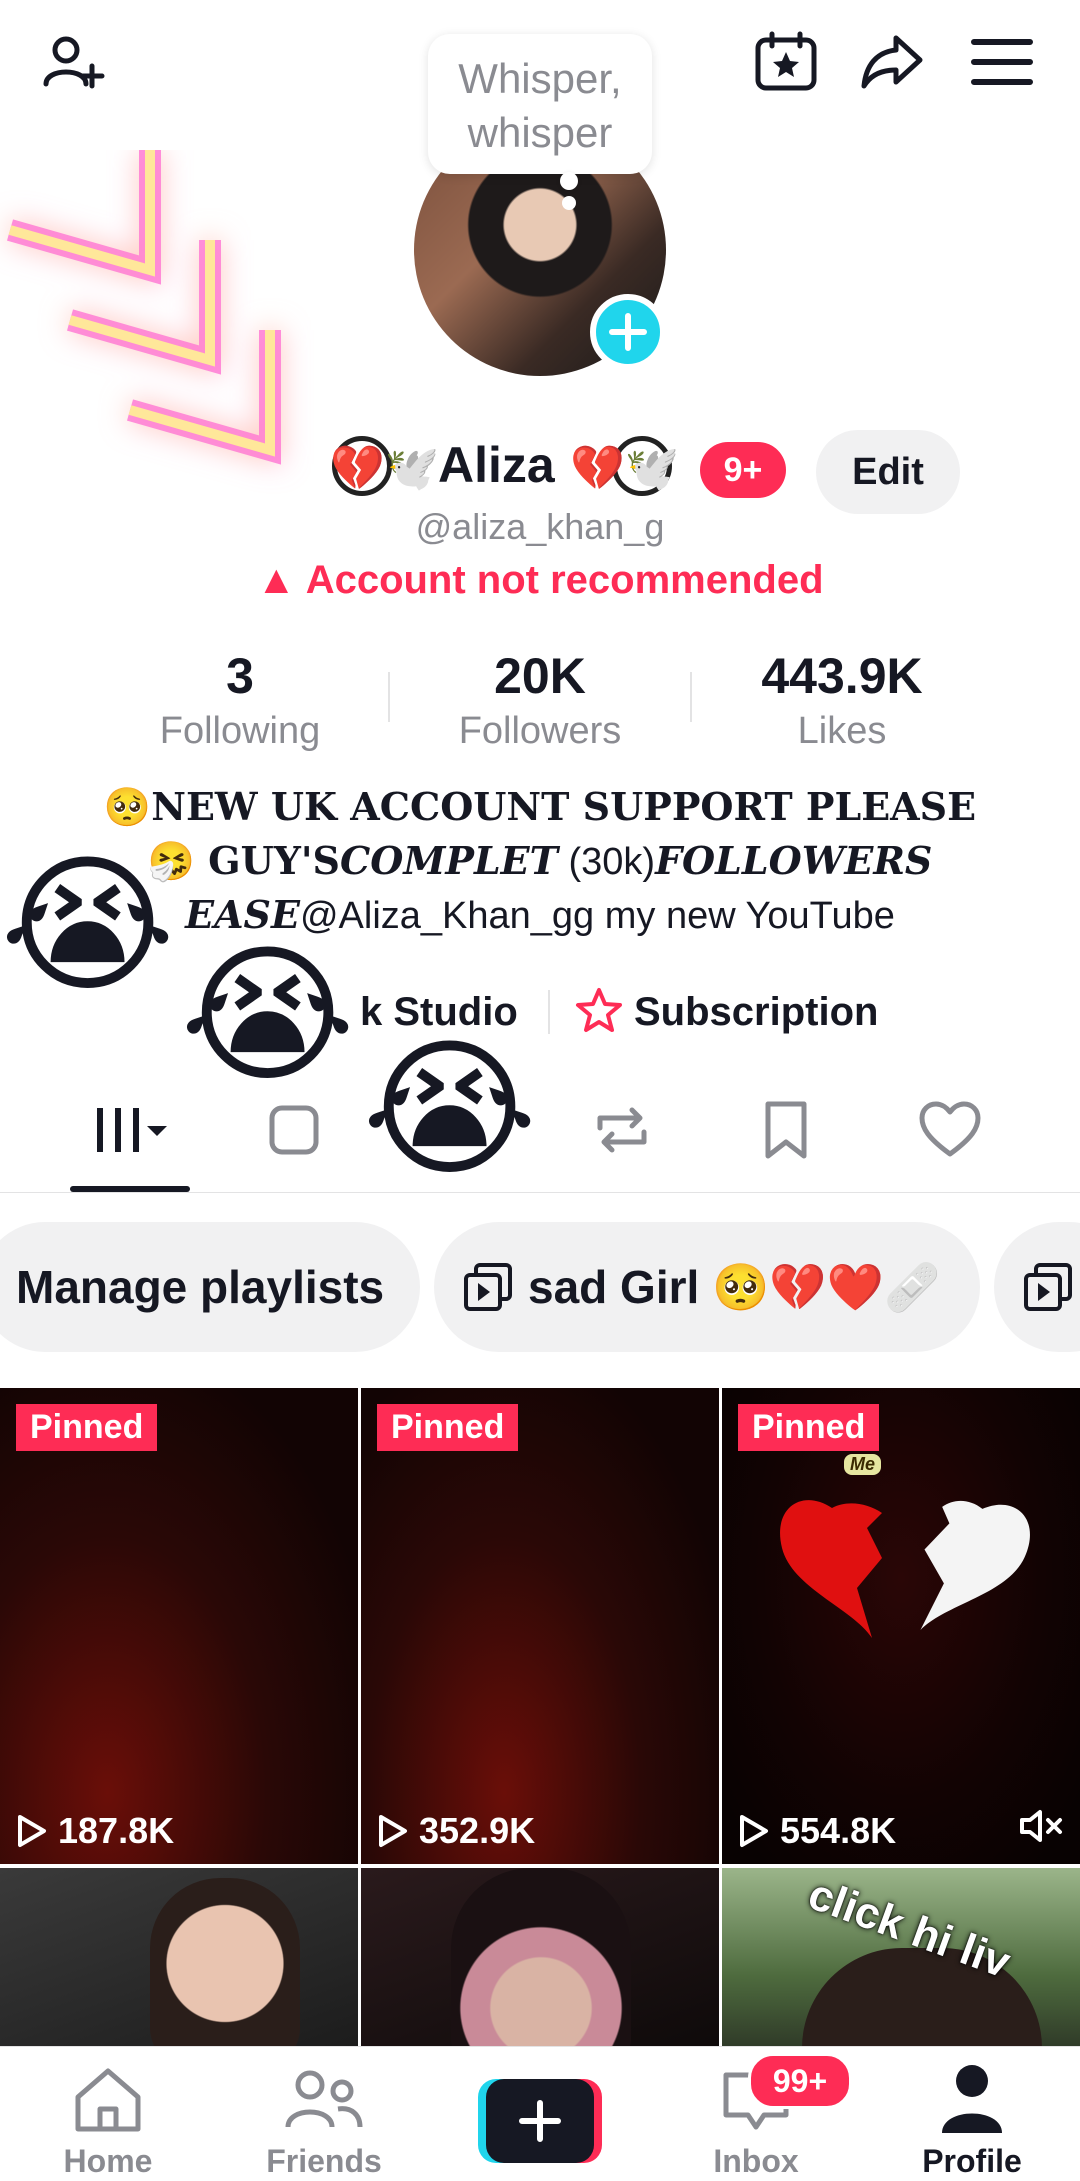 Image resolution: width=1080 pixels, height=2181 pixels. What do you see at coordinates (324, 2161) in the screenshot?
I see `nav-label: Friends` at bounding box center [324, 2161].